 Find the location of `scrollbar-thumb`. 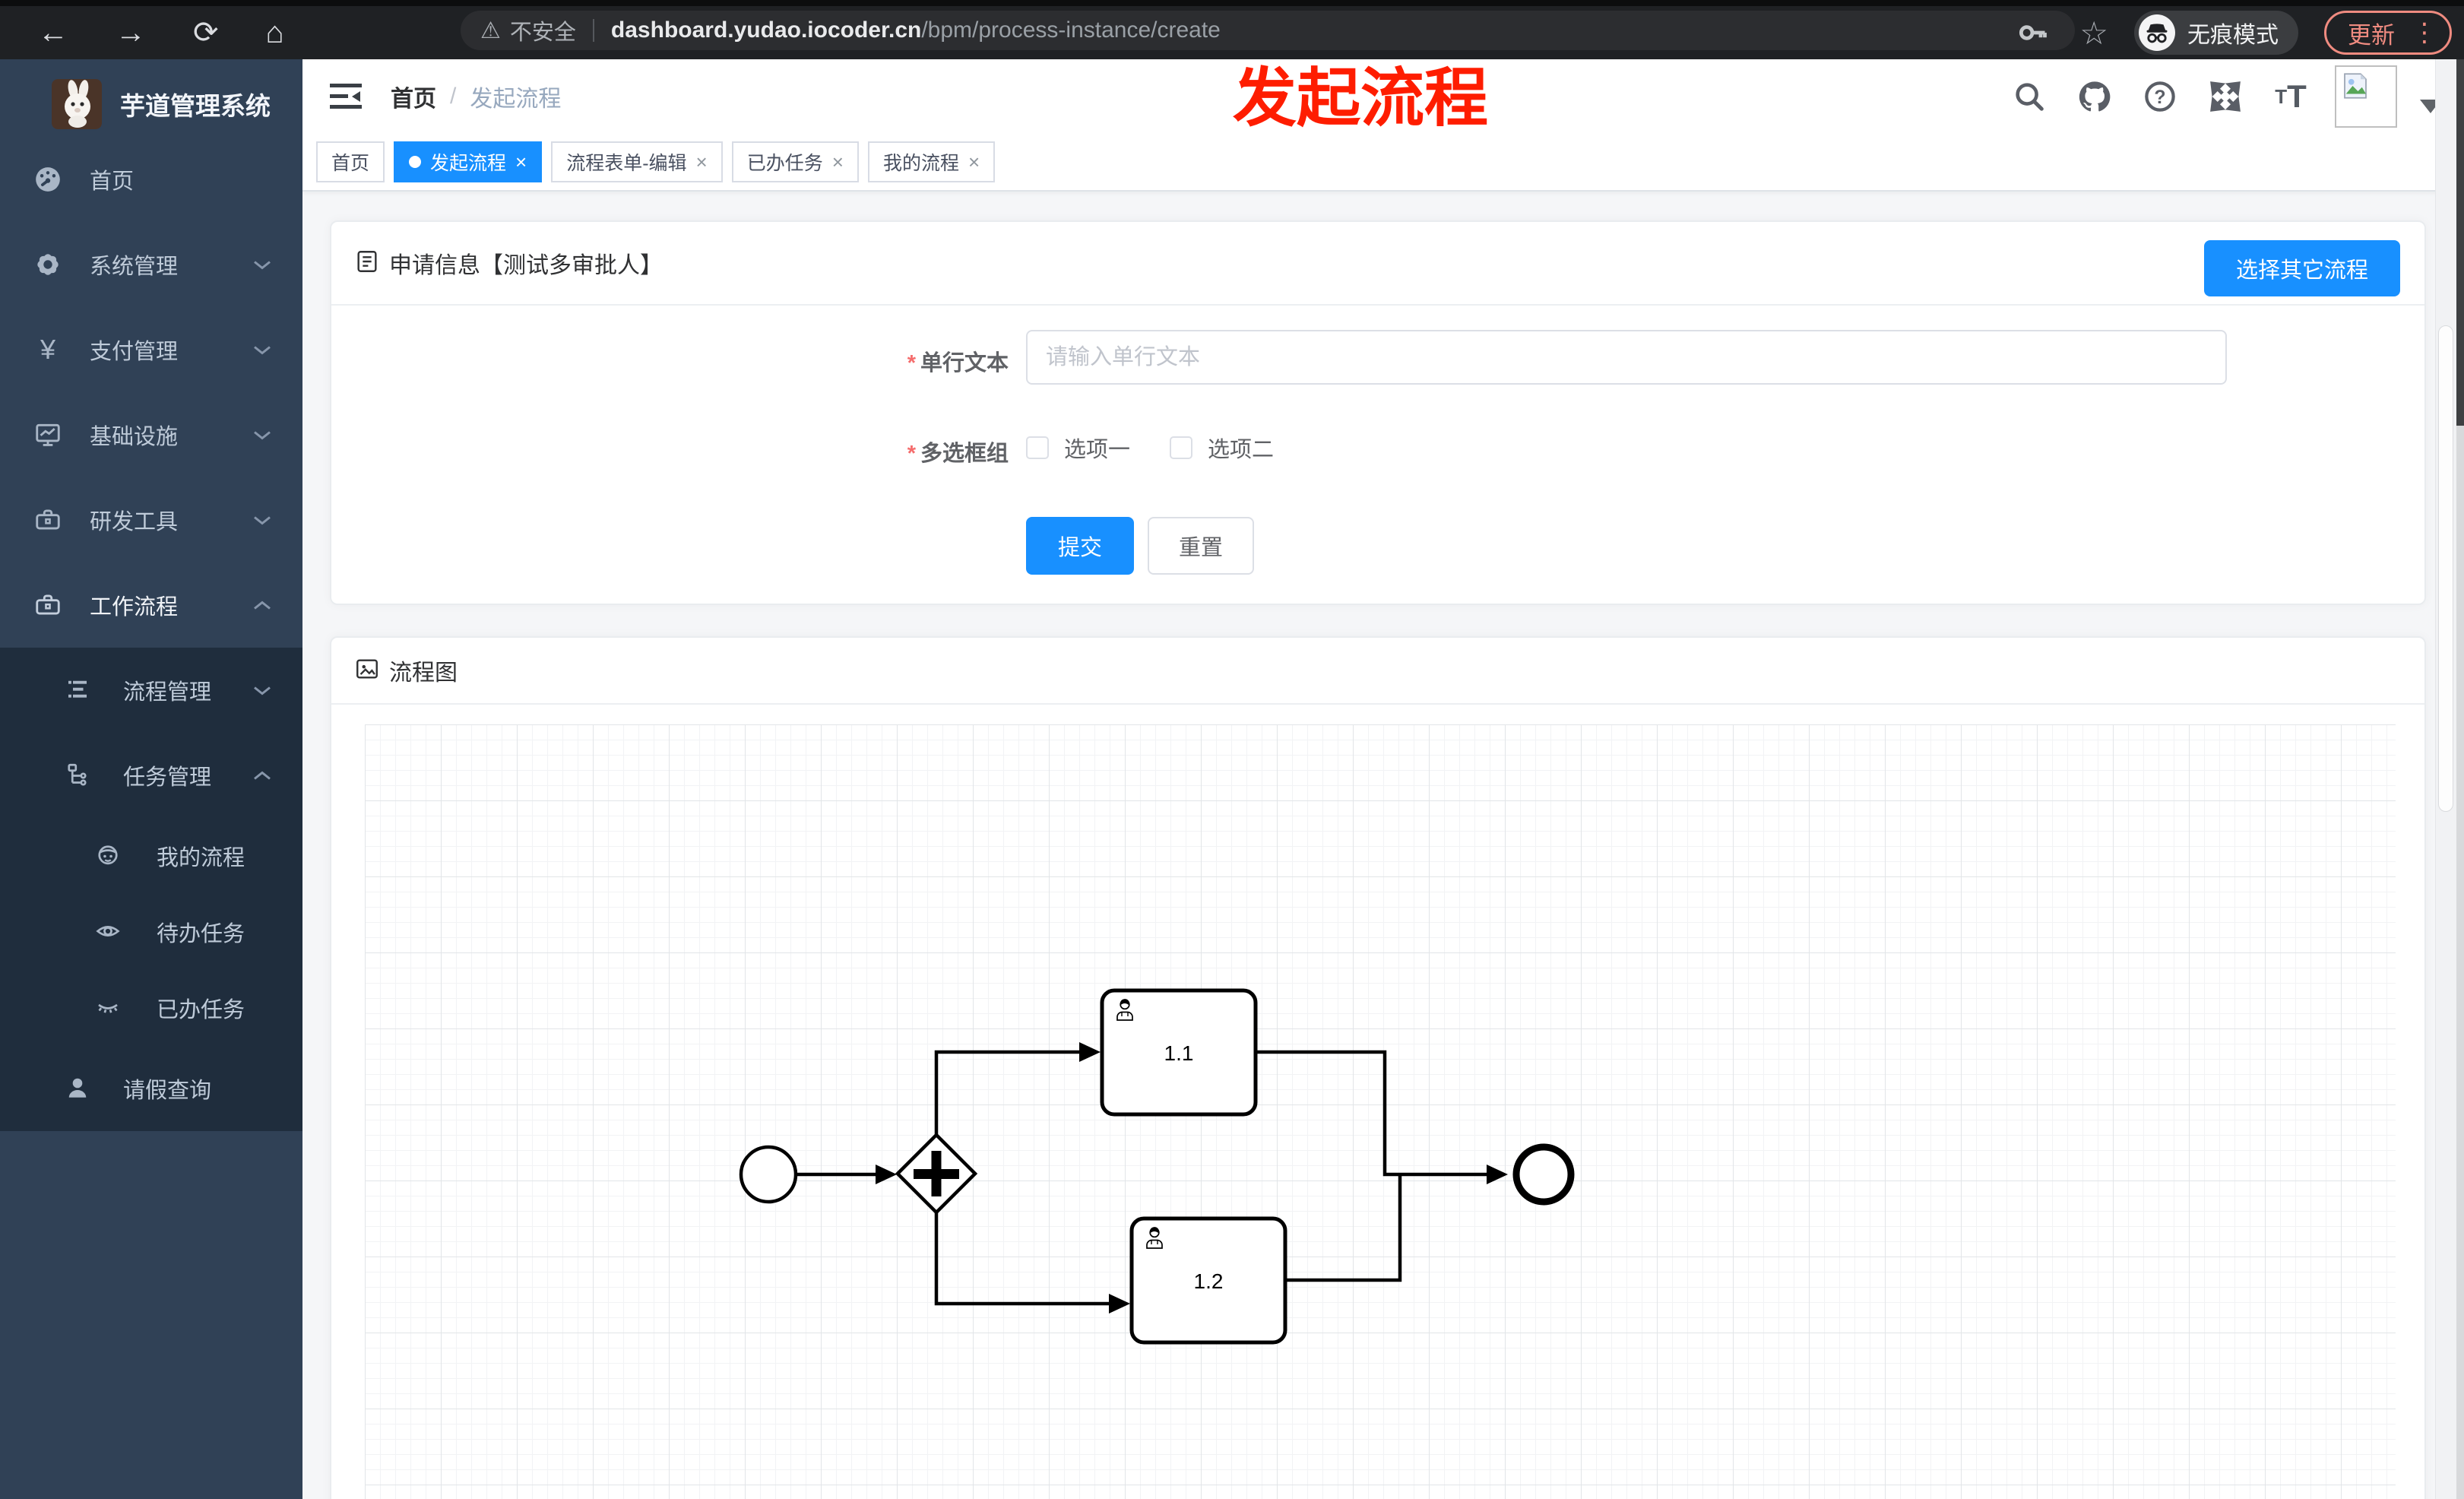

scrollbar-thumb is located at coordinates (2445, 568).